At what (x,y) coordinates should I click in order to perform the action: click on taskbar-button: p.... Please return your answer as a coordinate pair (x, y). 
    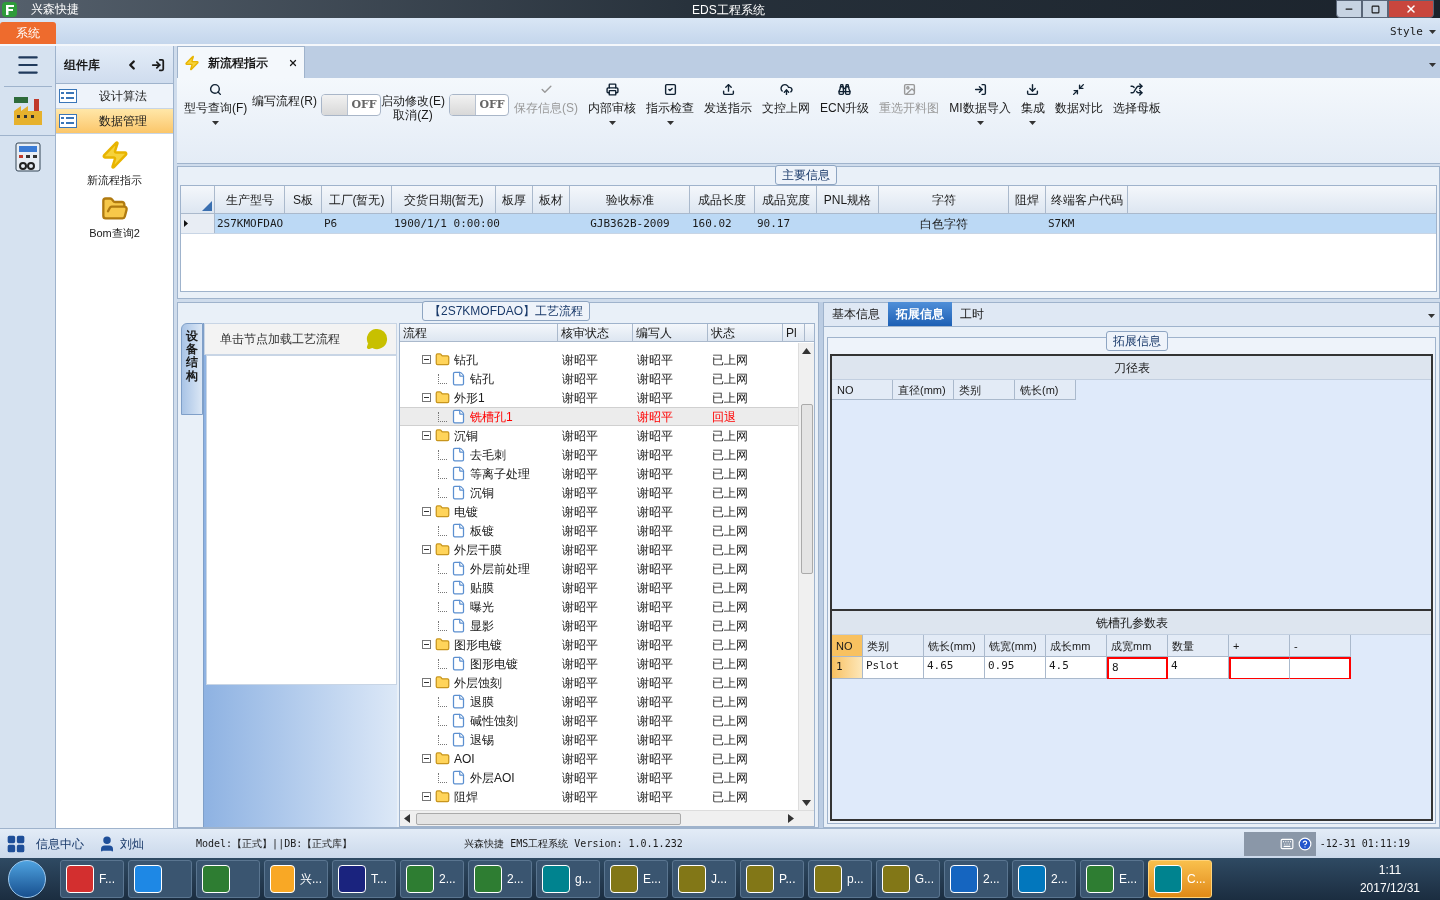
    Looking at the image, I should click on (840, 879).